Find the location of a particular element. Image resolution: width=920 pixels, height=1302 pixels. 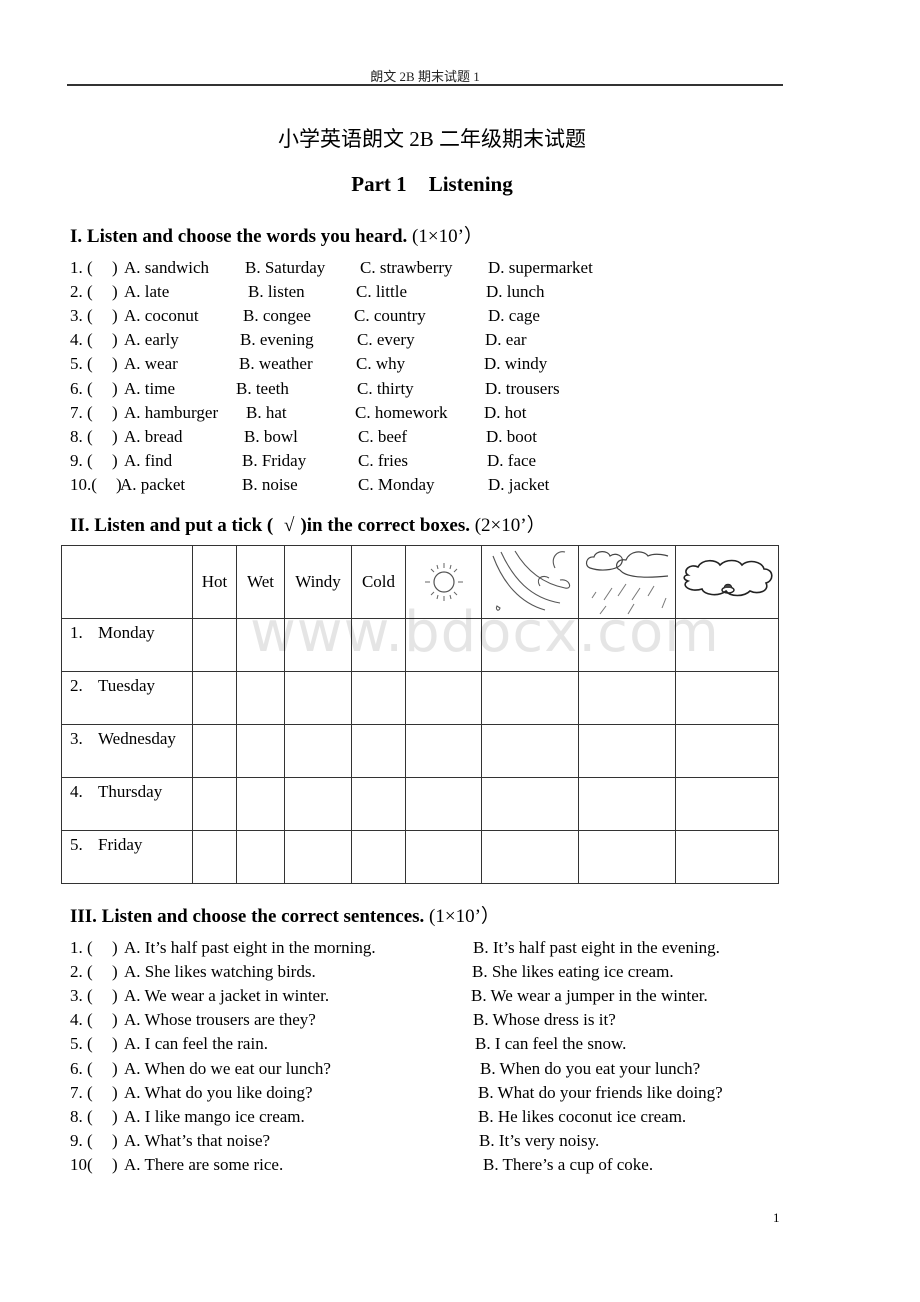

table-row: 1. Monday is located at coordinates (420, 645).